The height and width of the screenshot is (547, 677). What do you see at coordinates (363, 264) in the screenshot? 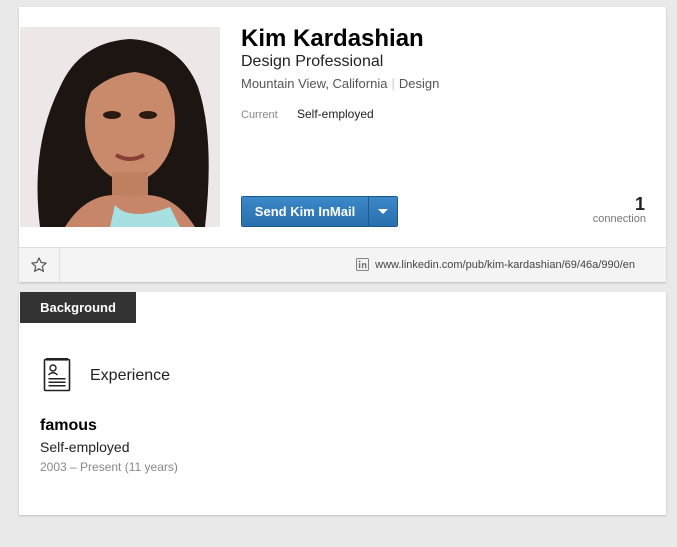
I see `linkedin-icon` at bounding box center [363, 264].